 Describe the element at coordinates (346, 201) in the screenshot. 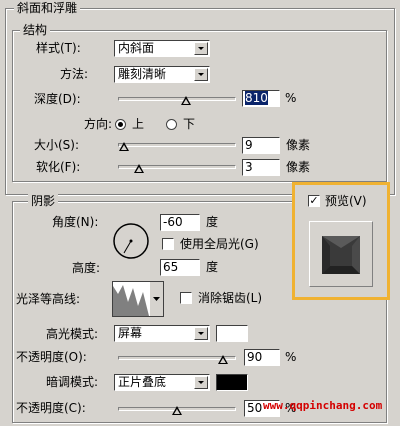

I see `preview-label: 预览(V)` at that location.